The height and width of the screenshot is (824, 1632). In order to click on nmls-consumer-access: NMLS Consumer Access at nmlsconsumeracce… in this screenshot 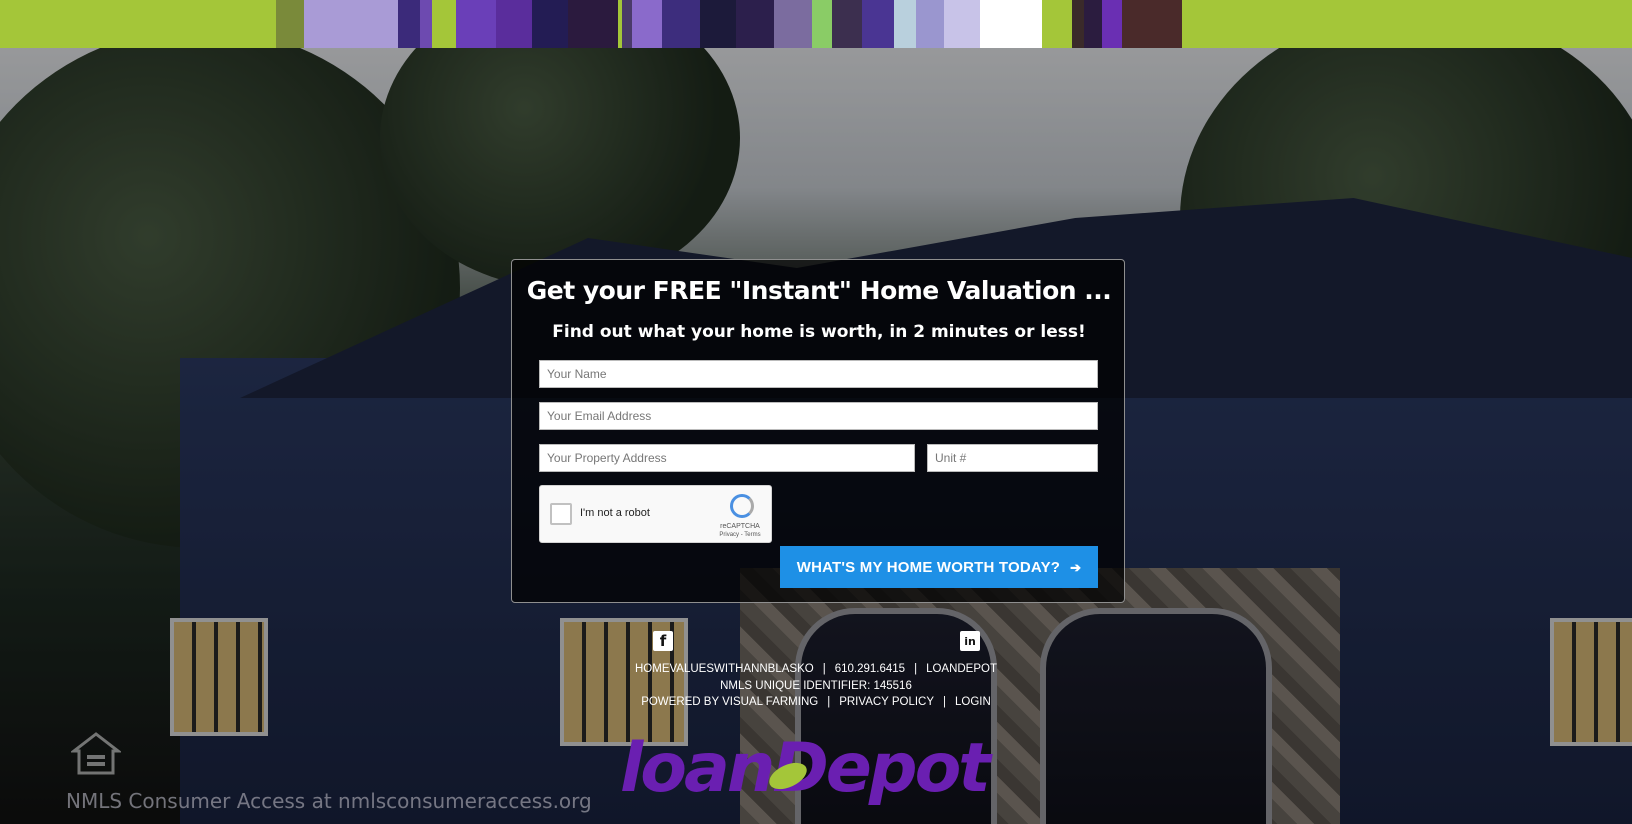, I will do `click(329, 801)`.